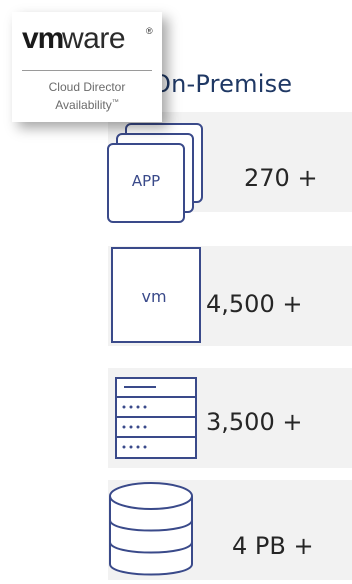 The height and width of the screenshot is (584, 352). What do you see at coordinates (83, 105) in the screenshot?
I see `product-name-line2-text: Availability` at bounding box center [83, 105].